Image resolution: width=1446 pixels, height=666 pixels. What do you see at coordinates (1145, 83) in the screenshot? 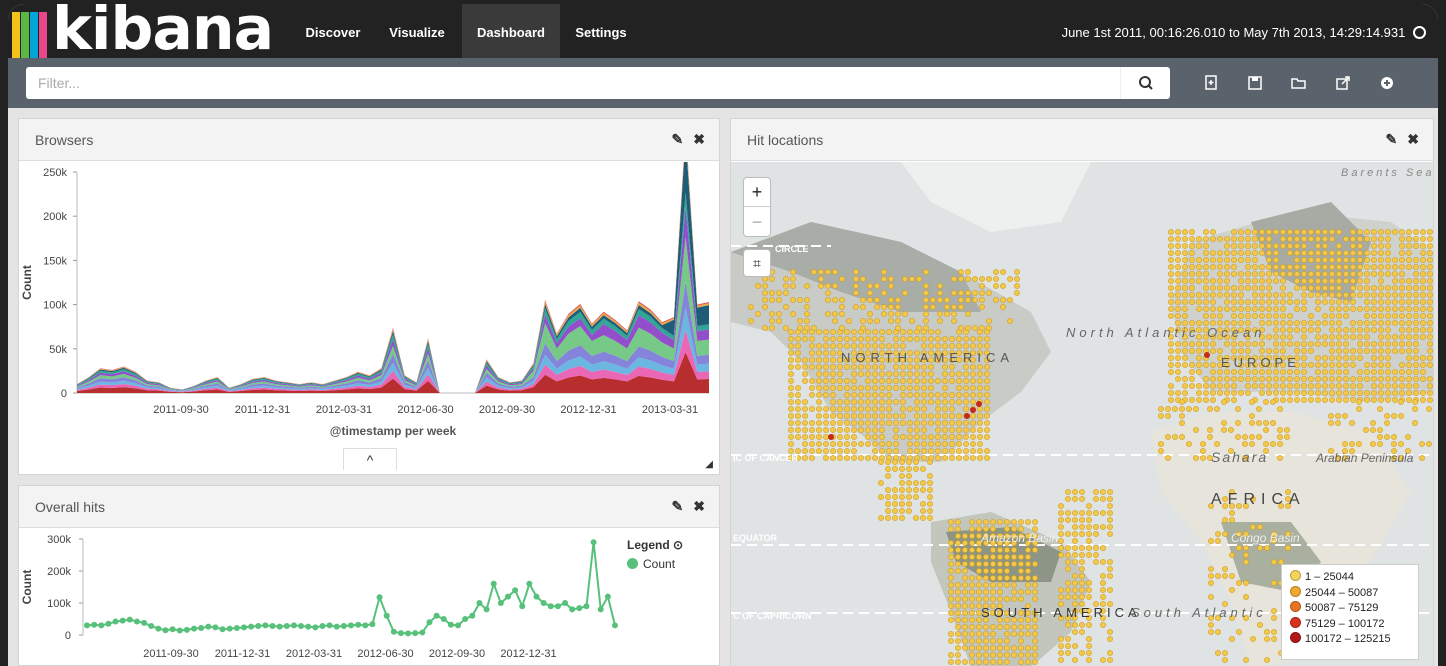
I see `search-button` at bounding box center [1145, 83].